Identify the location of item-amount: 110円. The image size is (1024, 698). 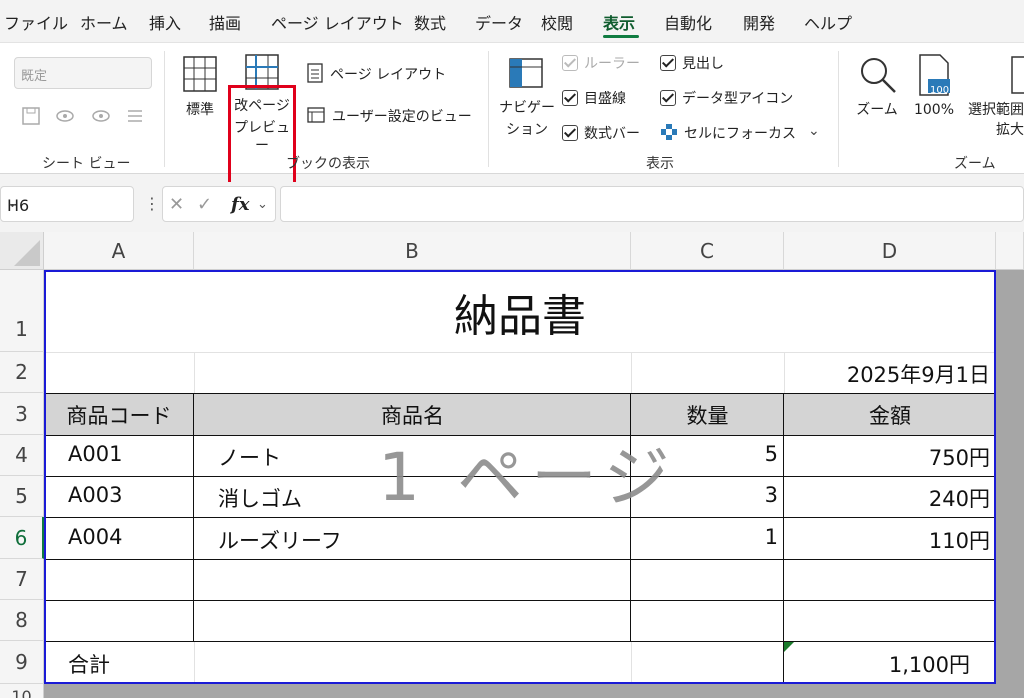
(887, 540).